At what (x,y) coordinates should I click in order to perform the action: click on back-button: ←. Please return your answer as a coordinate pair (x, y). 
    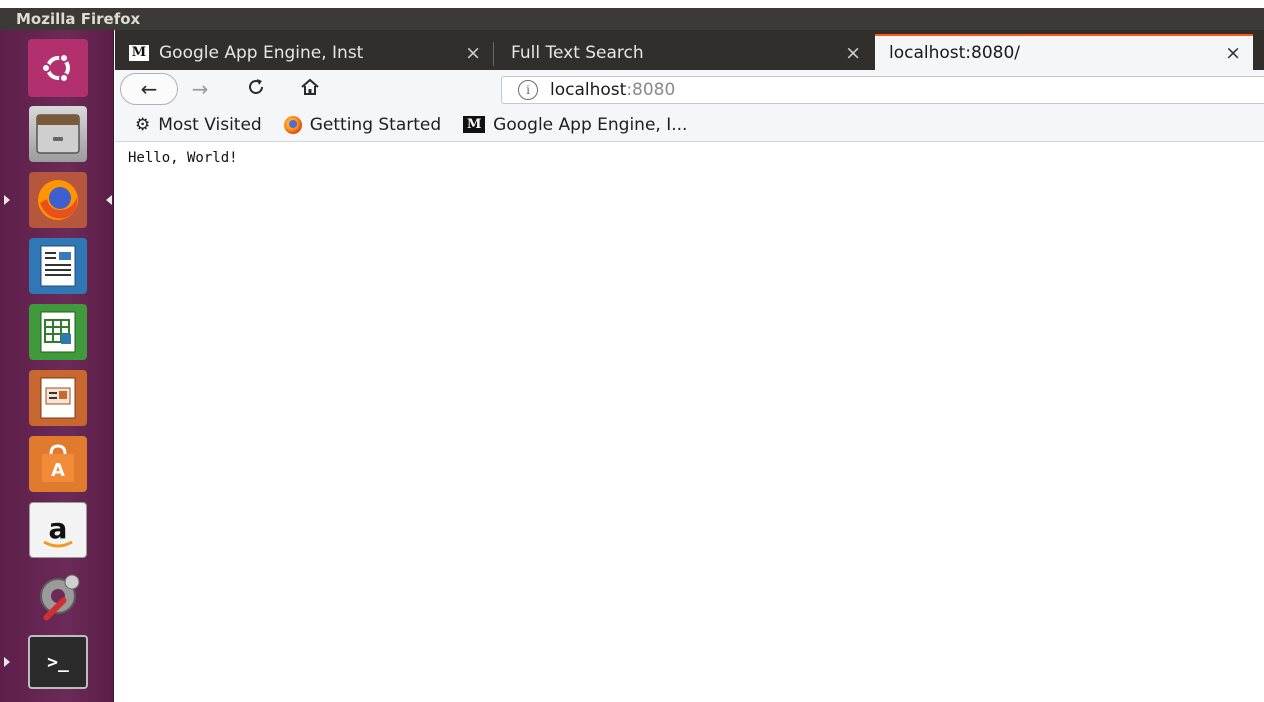
    Looking at the image, I should click on (149, 89).